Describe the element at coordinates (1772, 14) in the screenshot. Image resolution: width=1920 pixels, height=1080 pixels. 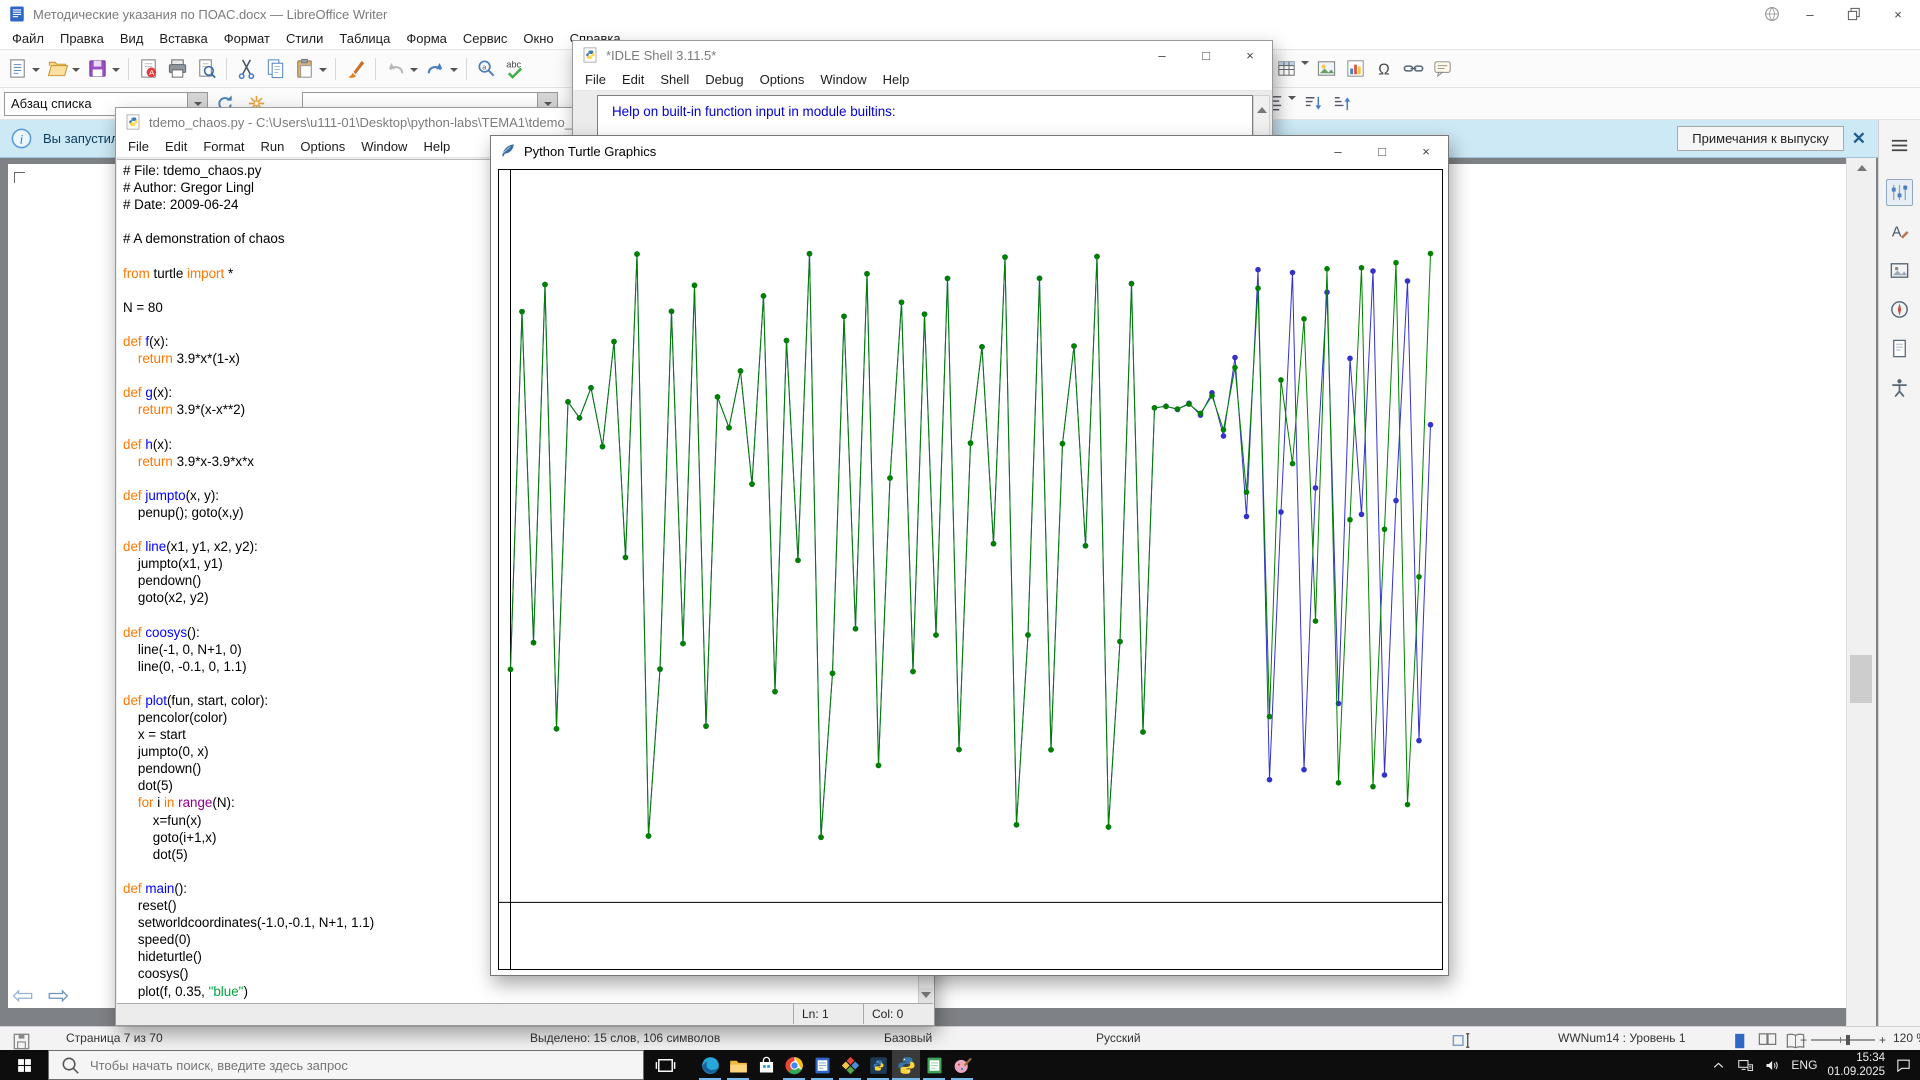
I see `menubar-extension-icon` at that location.